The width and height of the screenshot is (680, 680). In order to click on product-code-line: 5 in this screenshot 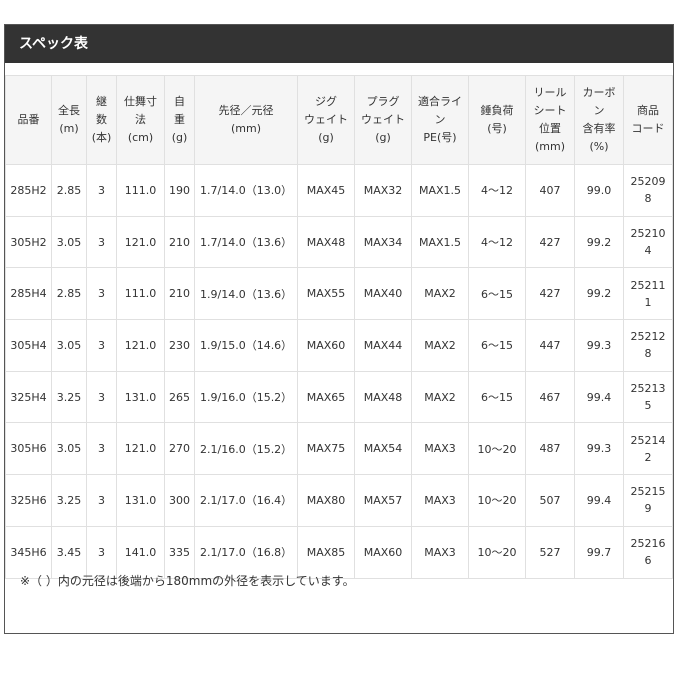, I will do `click(648, 406)`.